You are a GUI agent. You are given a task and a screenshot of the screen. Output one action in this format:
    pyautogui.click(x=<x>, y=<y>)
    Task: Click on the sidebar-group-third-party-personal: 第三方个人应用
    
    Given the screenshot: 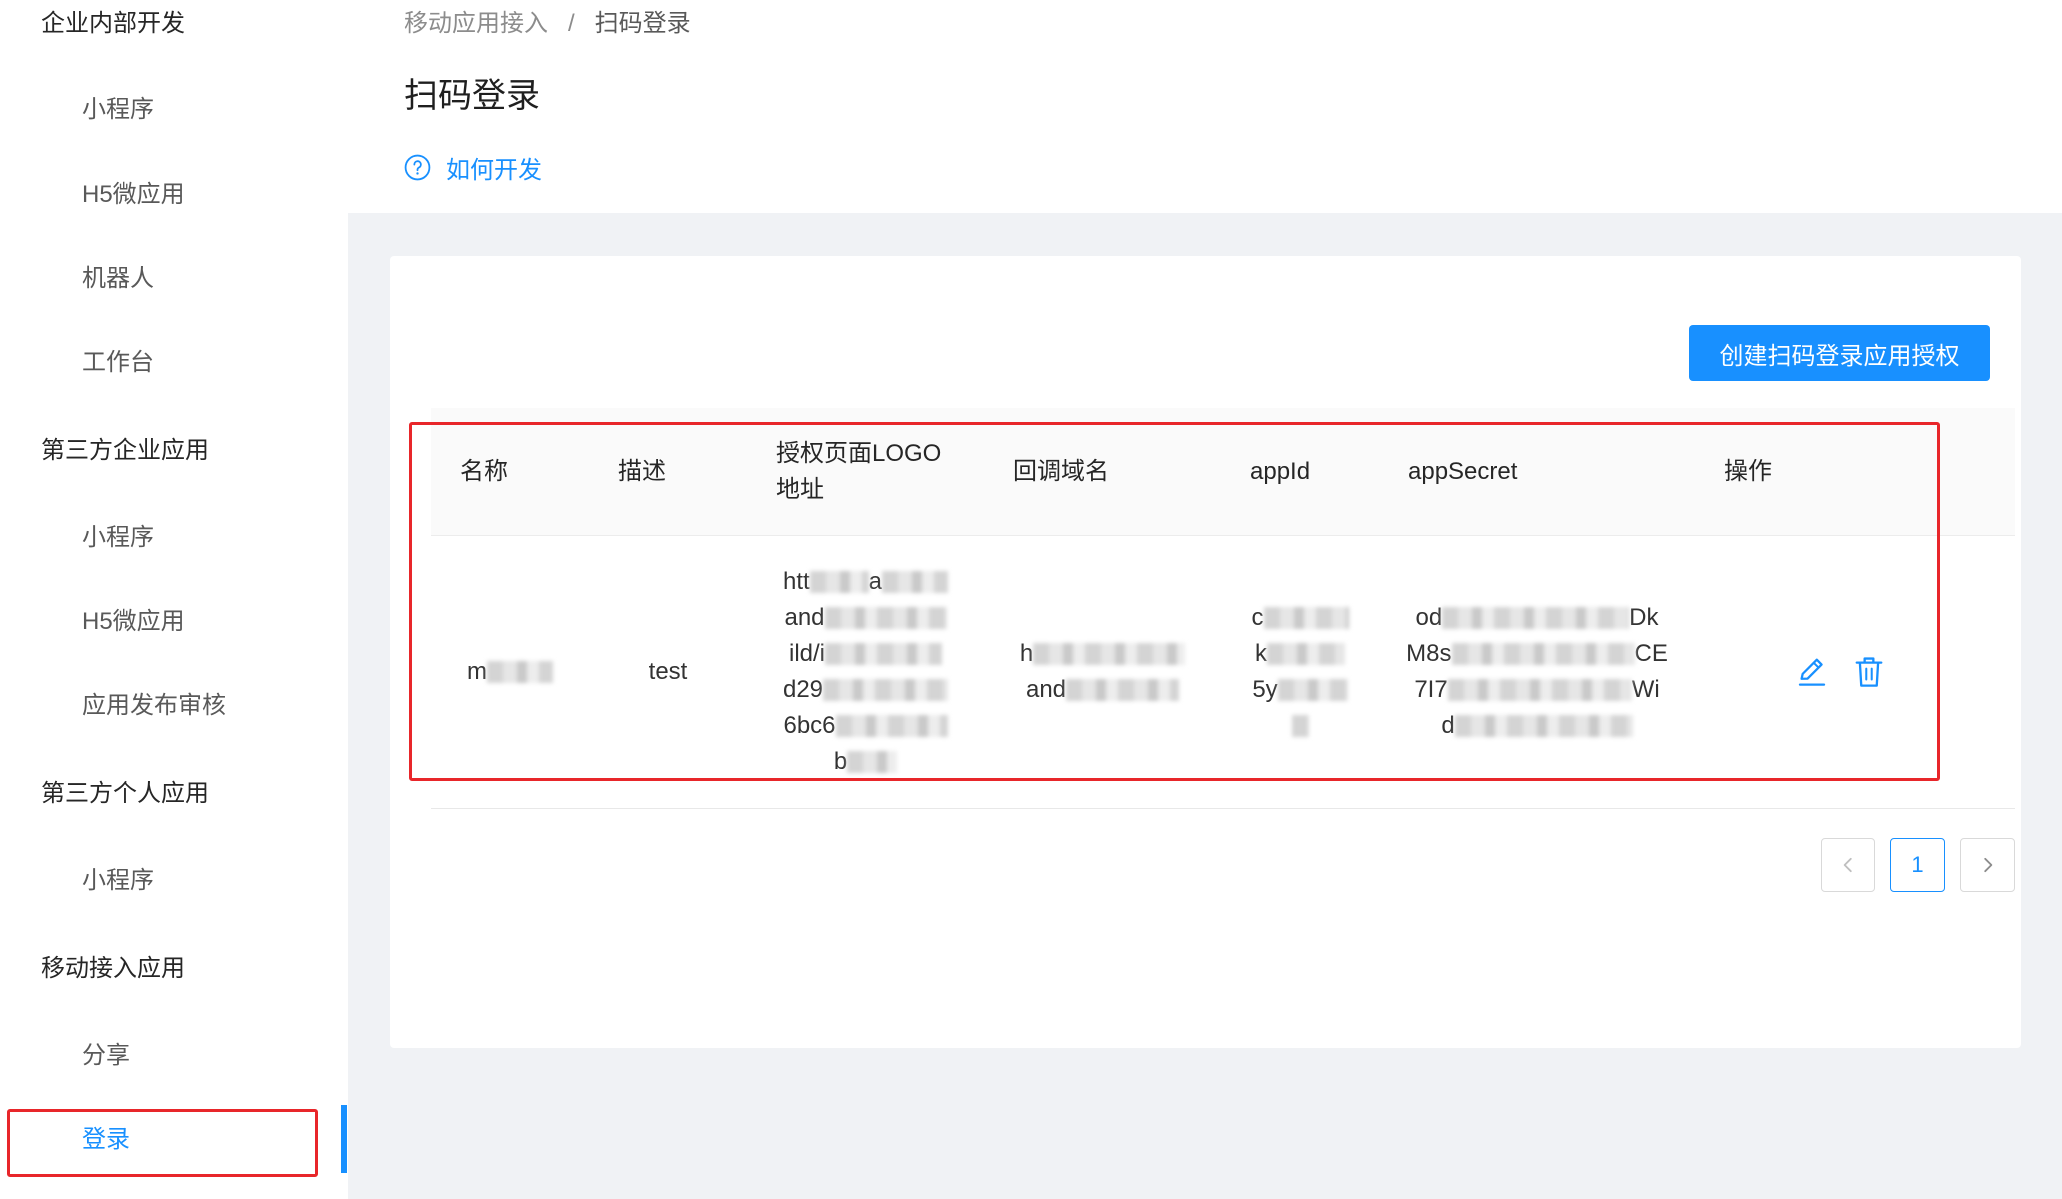 What is the action you would take?
    pyautogui.click(x=125, y=794)
    